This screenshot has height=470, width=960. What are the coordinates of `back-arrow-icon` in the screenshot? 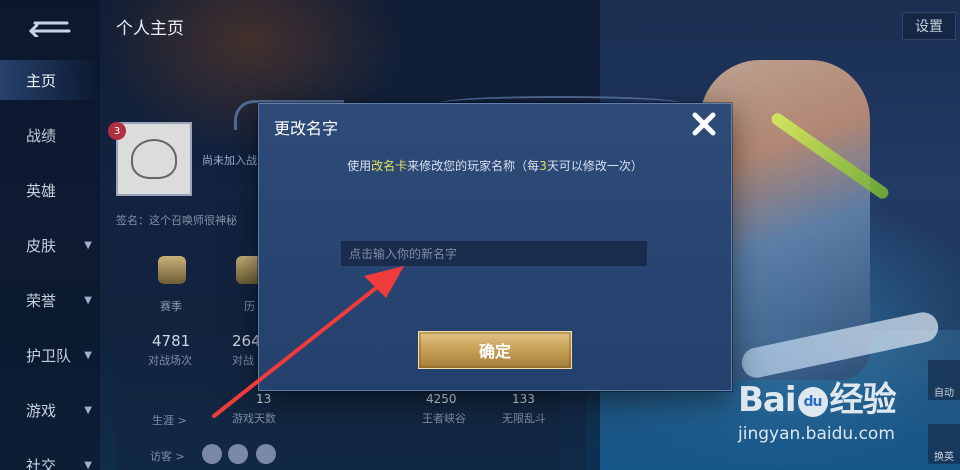 It's located at (49, 29).